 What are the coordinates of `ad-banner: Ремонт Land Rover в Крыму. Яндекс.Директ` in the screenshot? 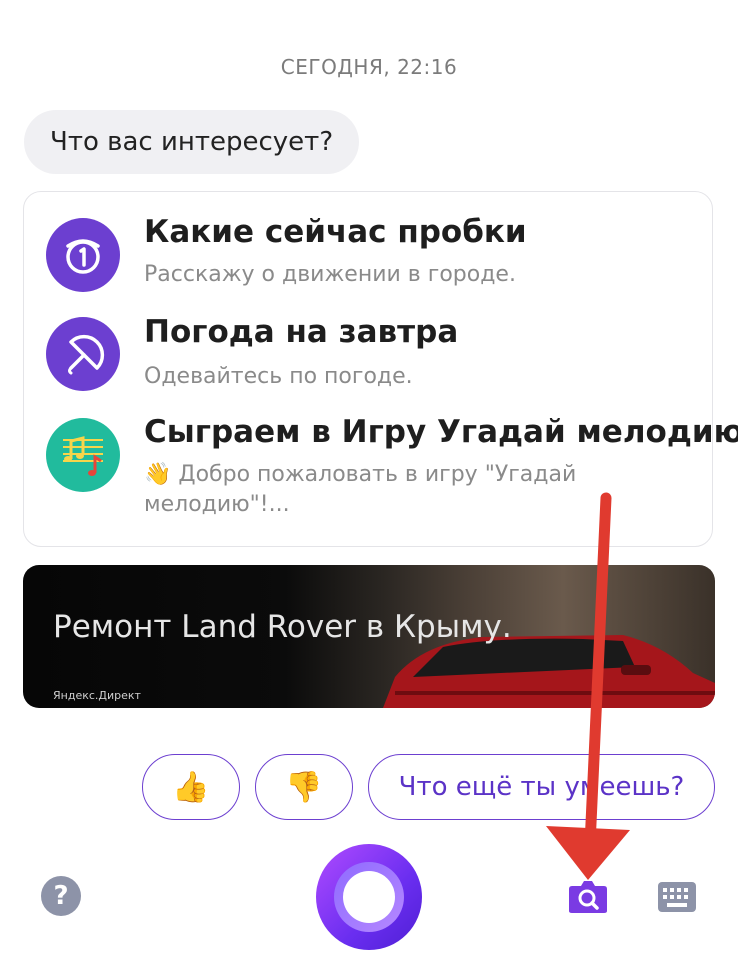 It's located at (369, 636).